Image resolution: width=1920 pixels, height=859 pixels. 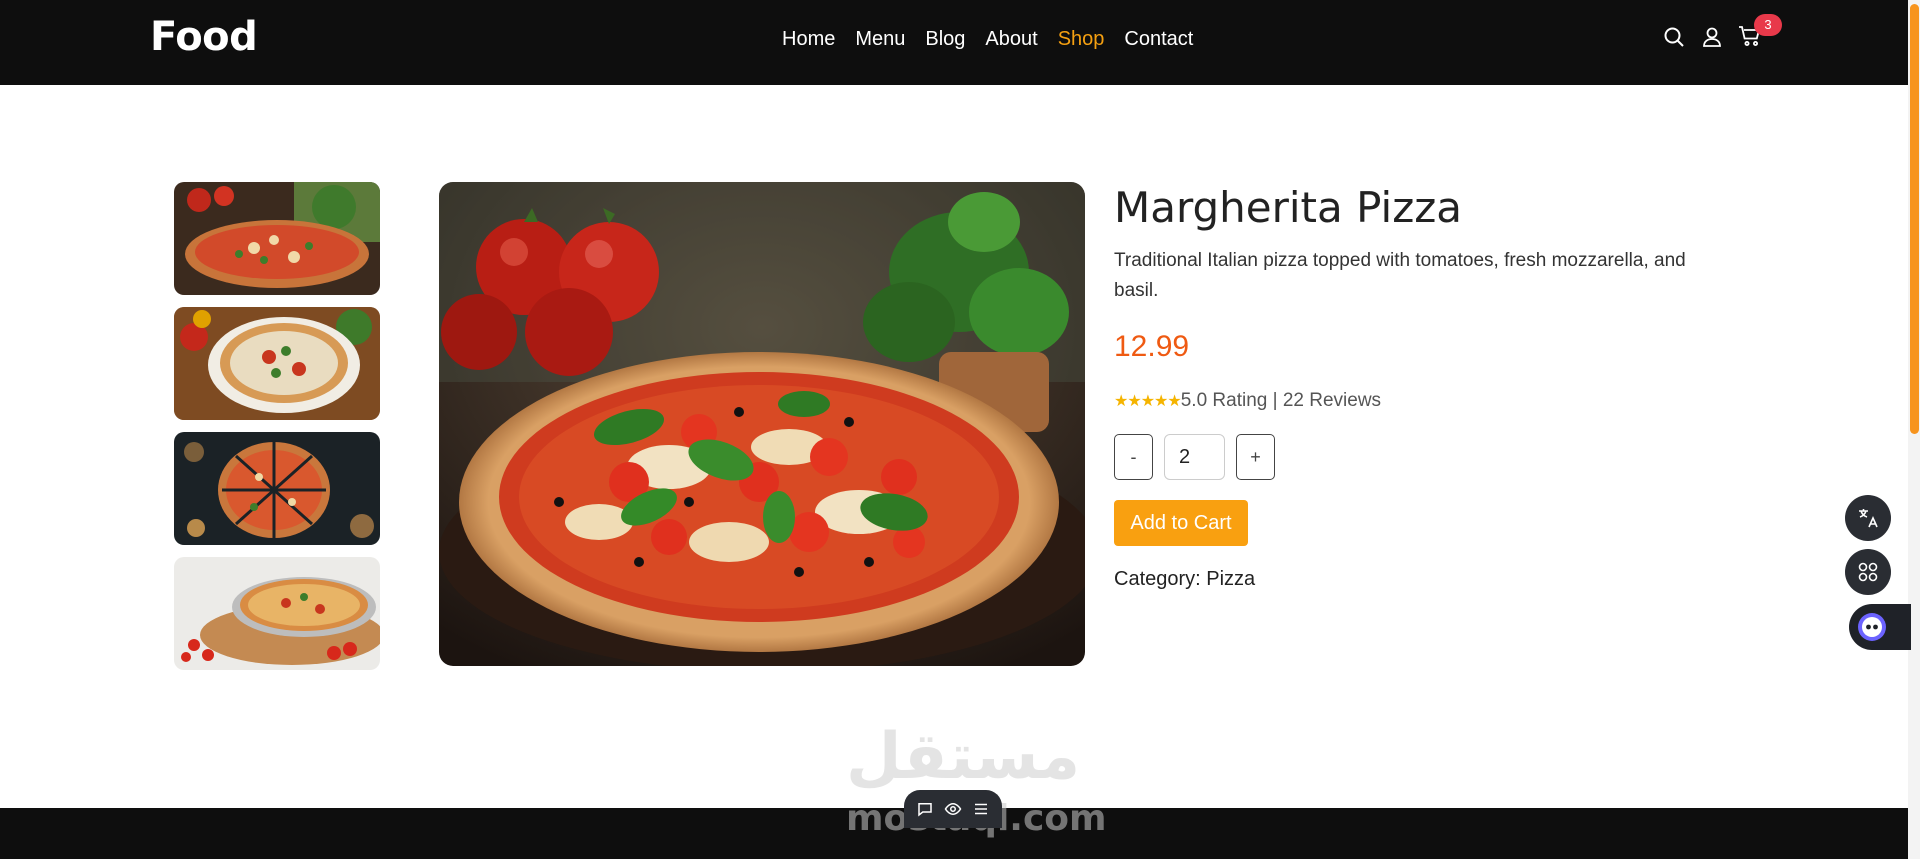 What do you see at coordinates (1158, 39) in the screenshot?
I see `nav-contact: Contact` at bounding box center [1158, 39].